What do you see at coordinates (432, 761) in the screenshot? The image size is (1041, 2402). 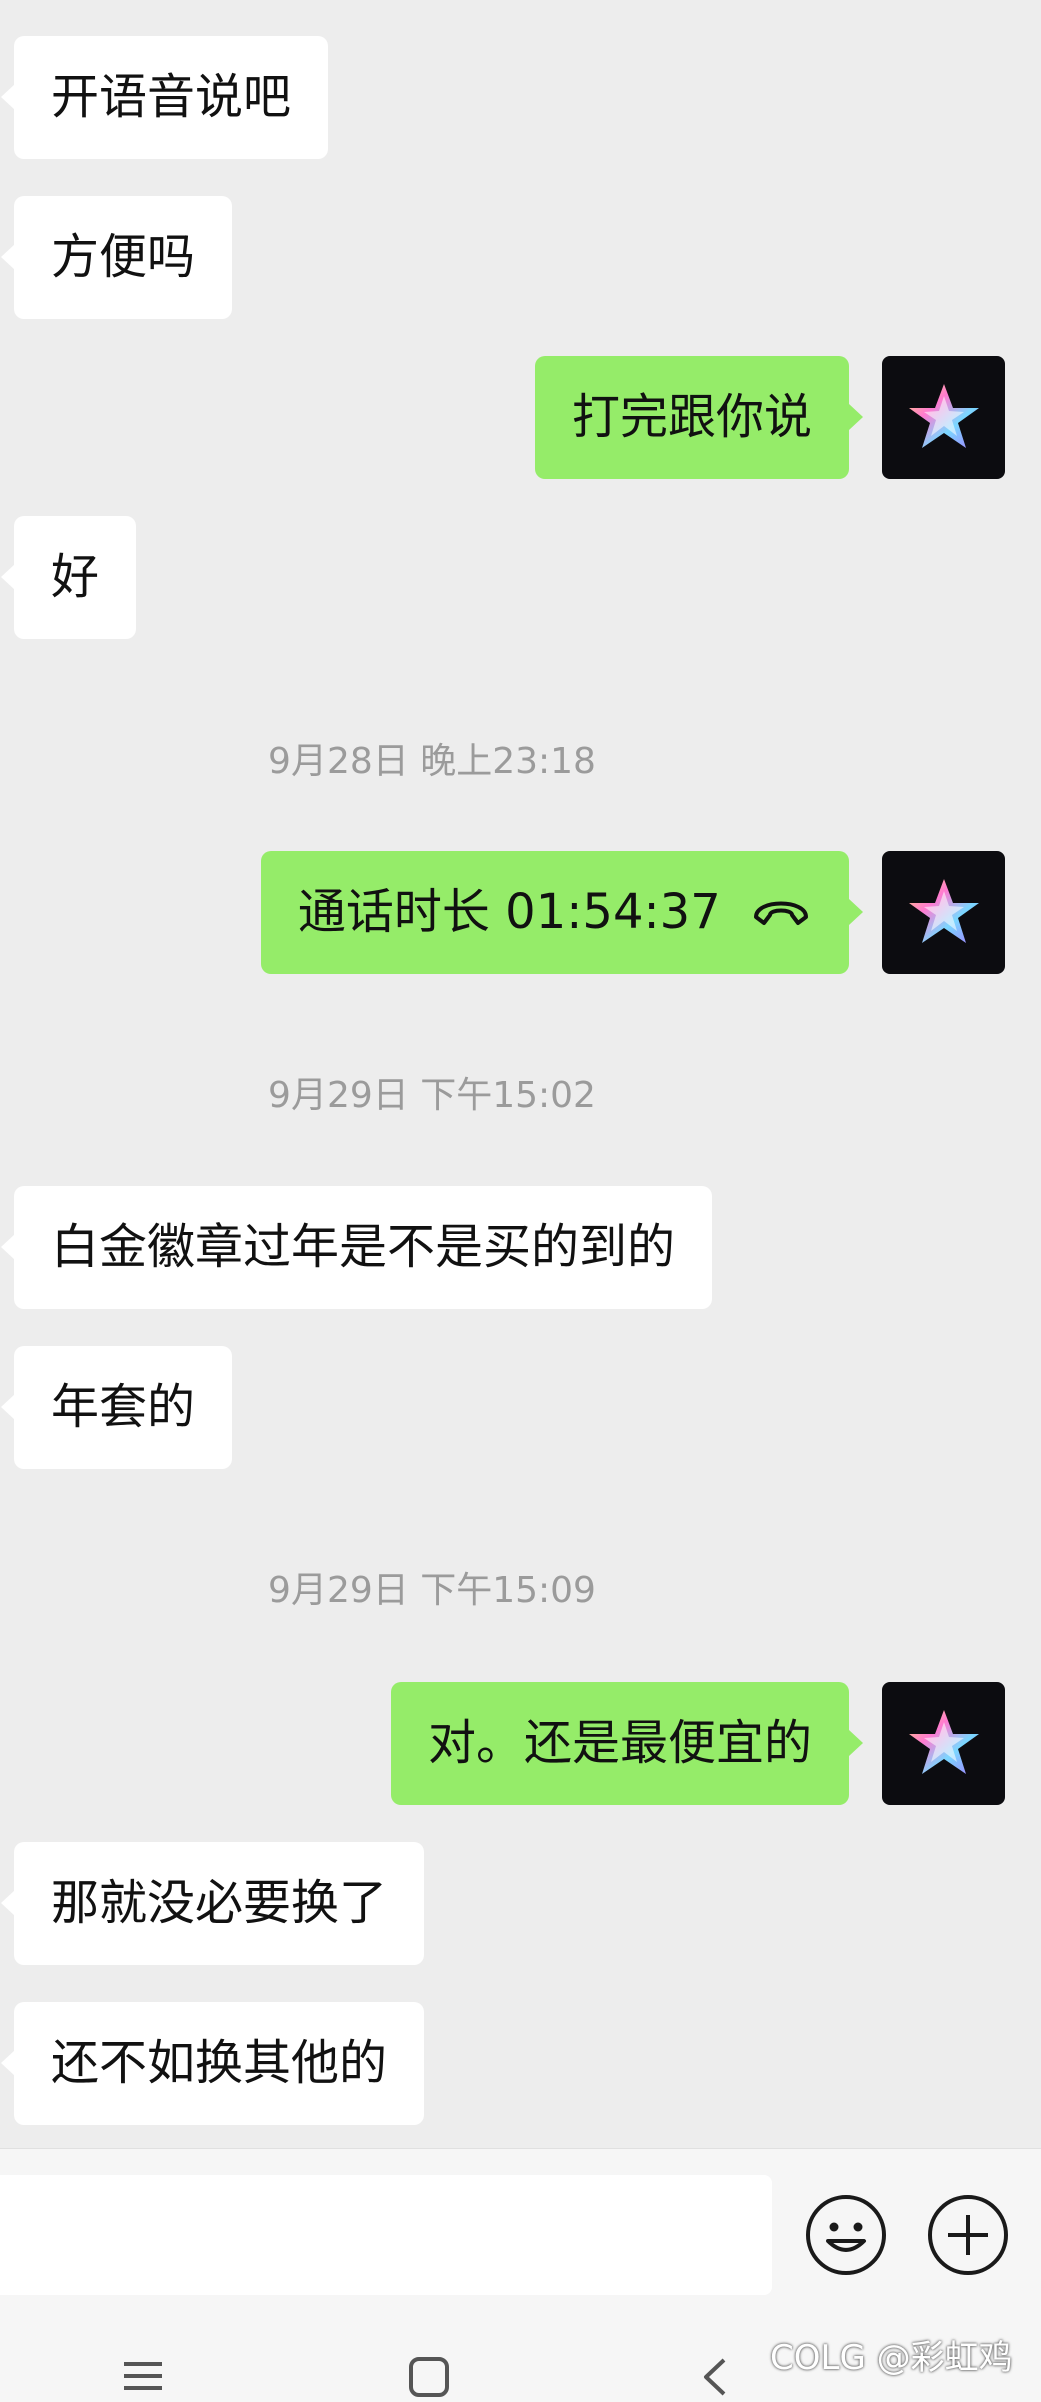 I see `timestamp: 9月28日 晚上23:18` at bounding box center [432, 761].